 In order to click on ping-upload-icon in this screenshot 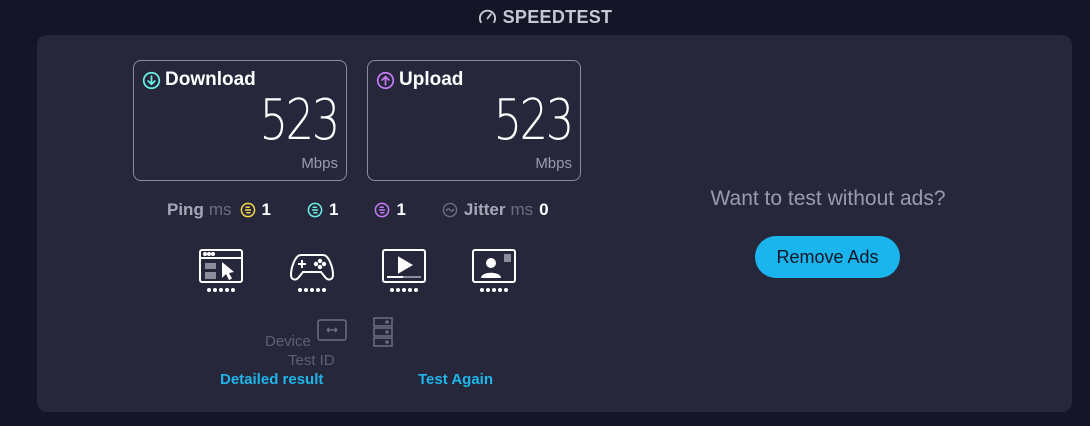, I will do `click(382, 210)`.